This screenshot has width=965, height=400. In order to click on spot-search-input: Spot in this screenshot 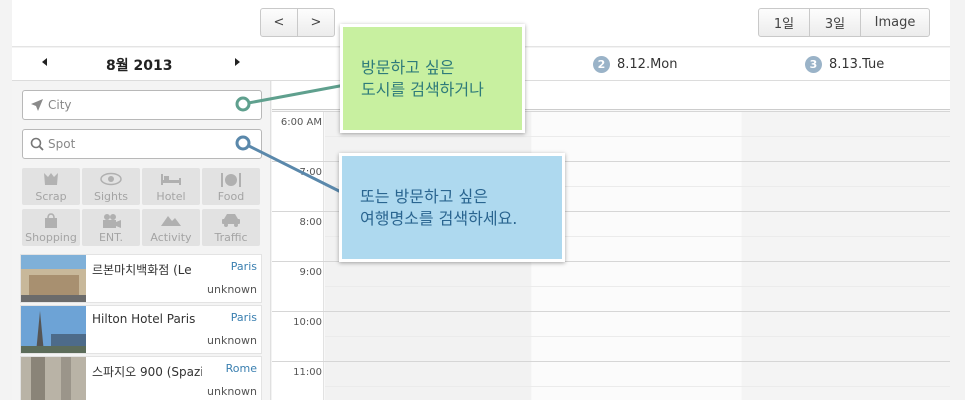, I will do `click(142, 144)`.